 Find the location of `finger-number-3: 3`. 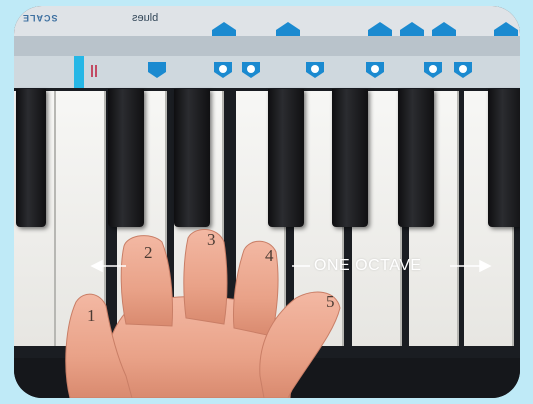

finger-number-3: 3 is located at coordinates (211, 239).